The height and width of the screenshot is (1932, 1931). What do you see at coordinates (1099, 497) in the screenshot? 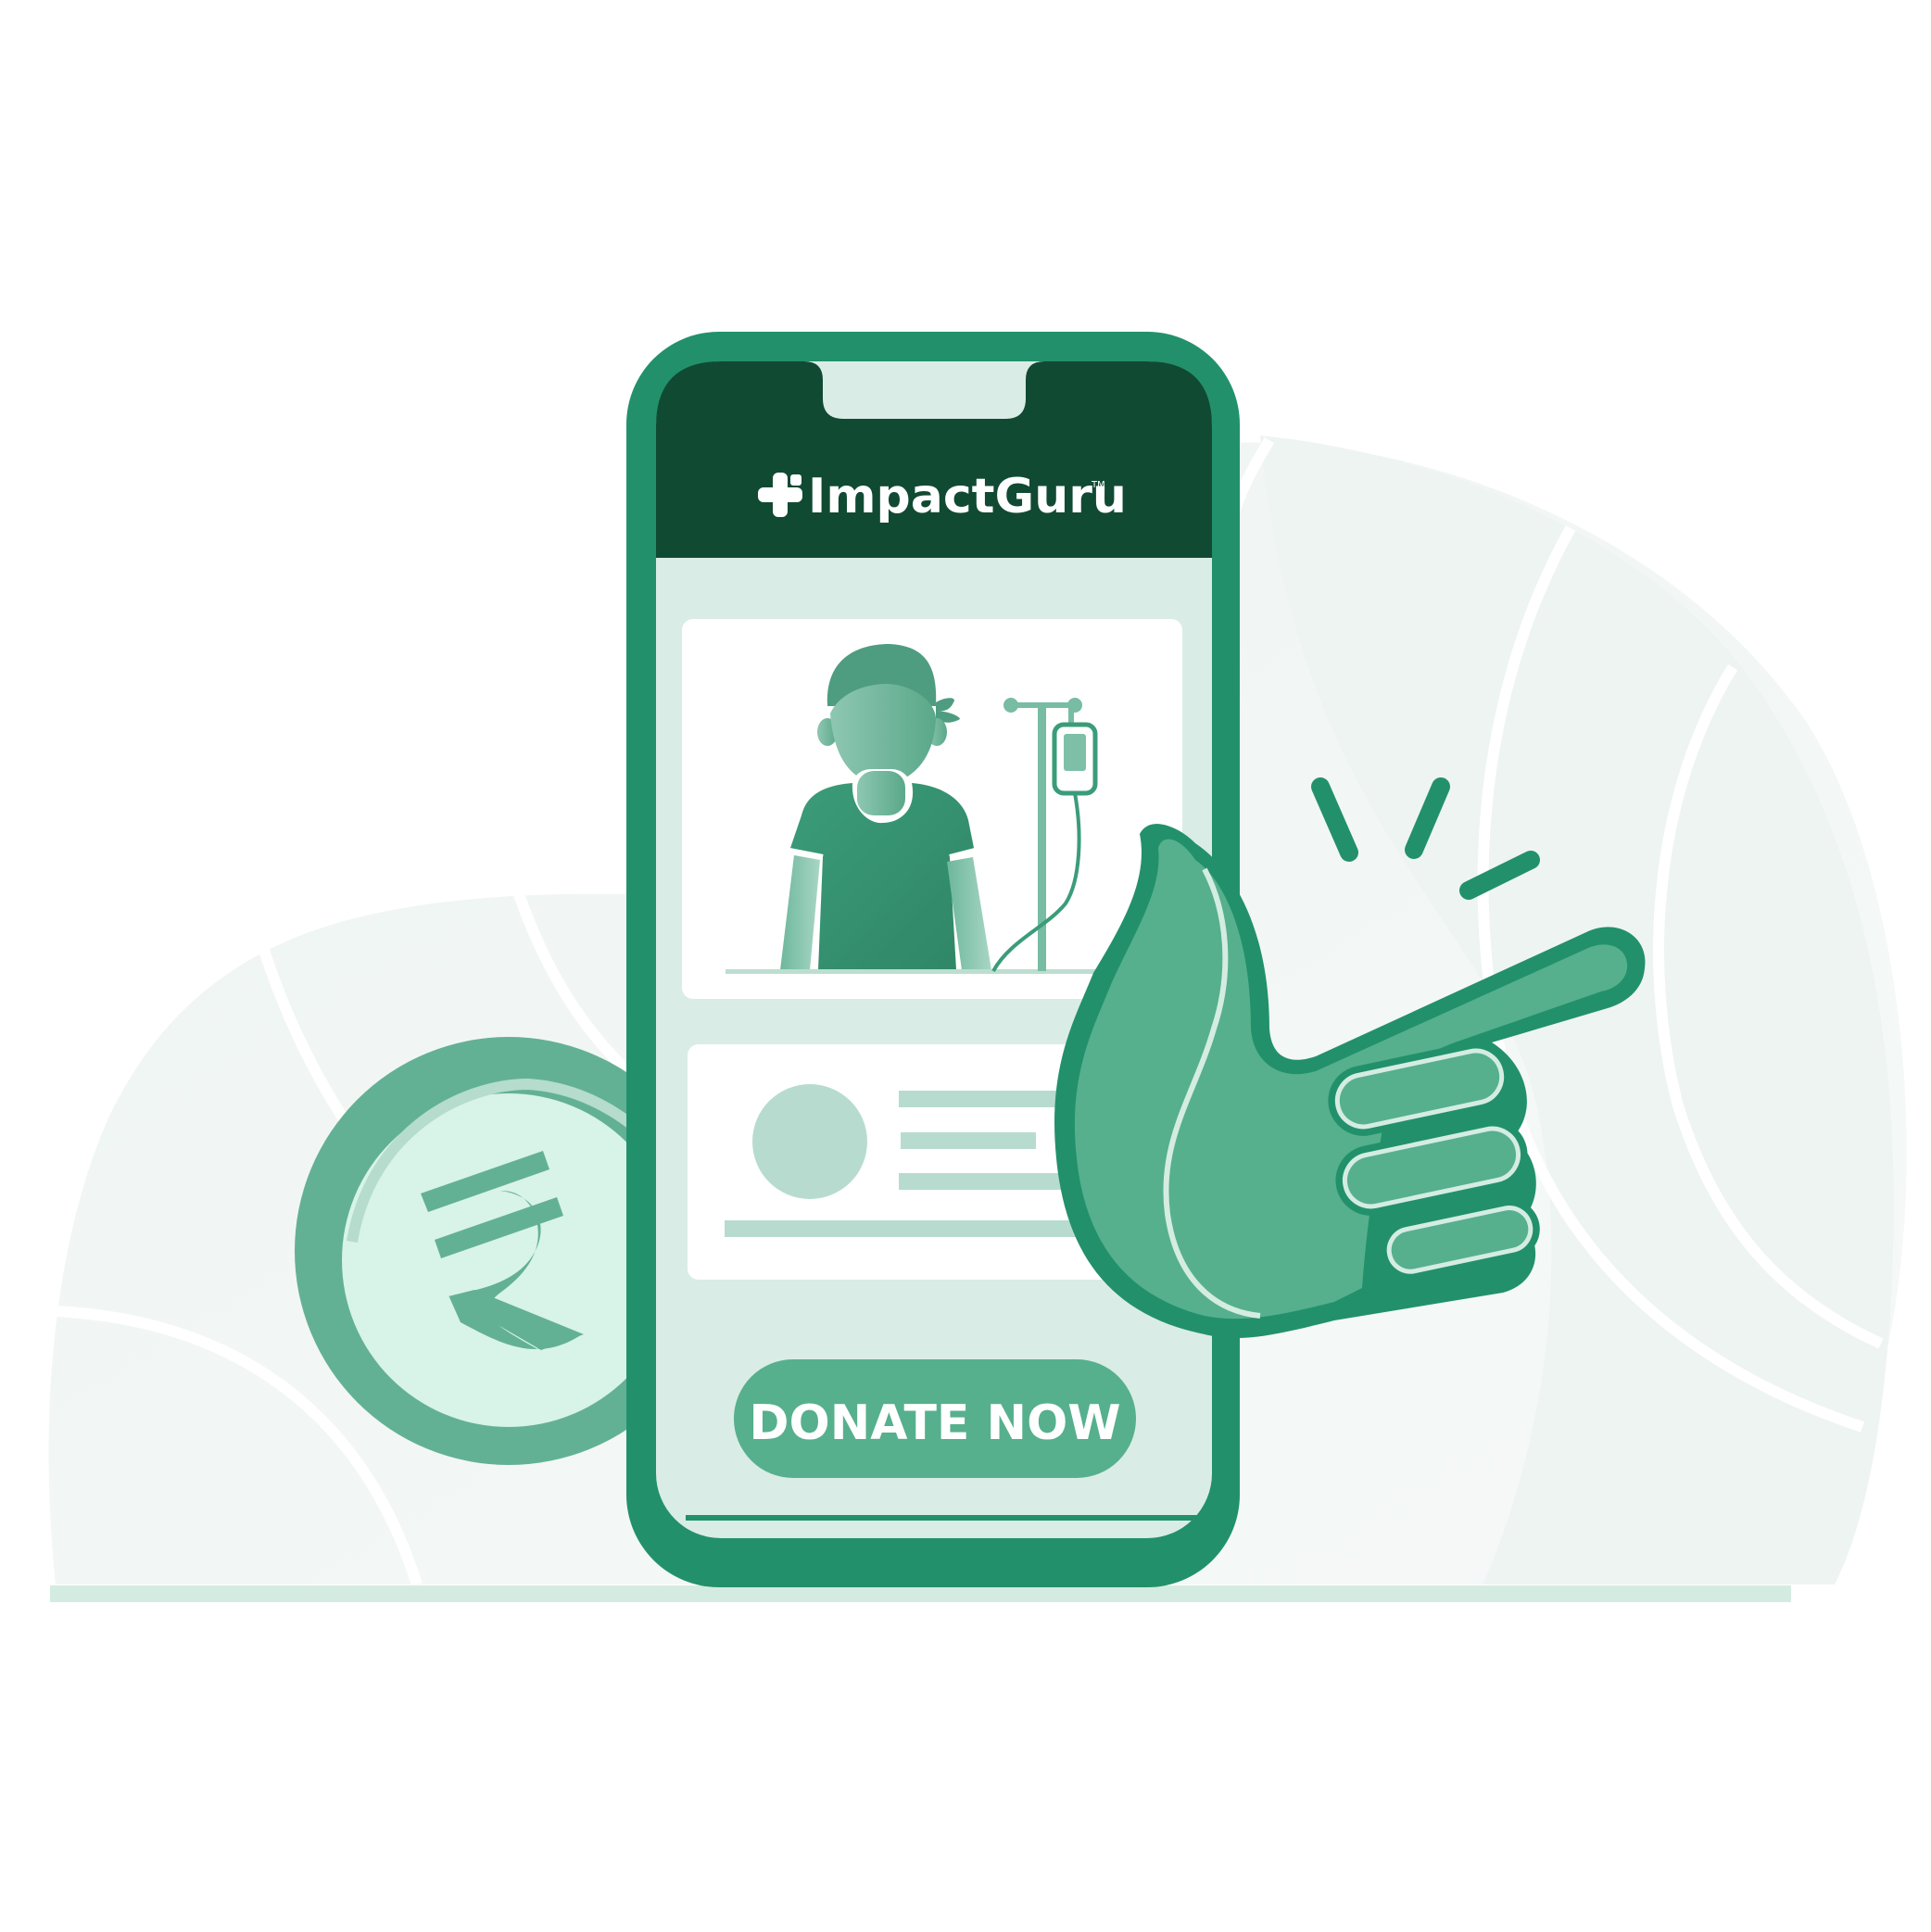
I see `brand-domain: .com` at bounding box center [1099, 497].